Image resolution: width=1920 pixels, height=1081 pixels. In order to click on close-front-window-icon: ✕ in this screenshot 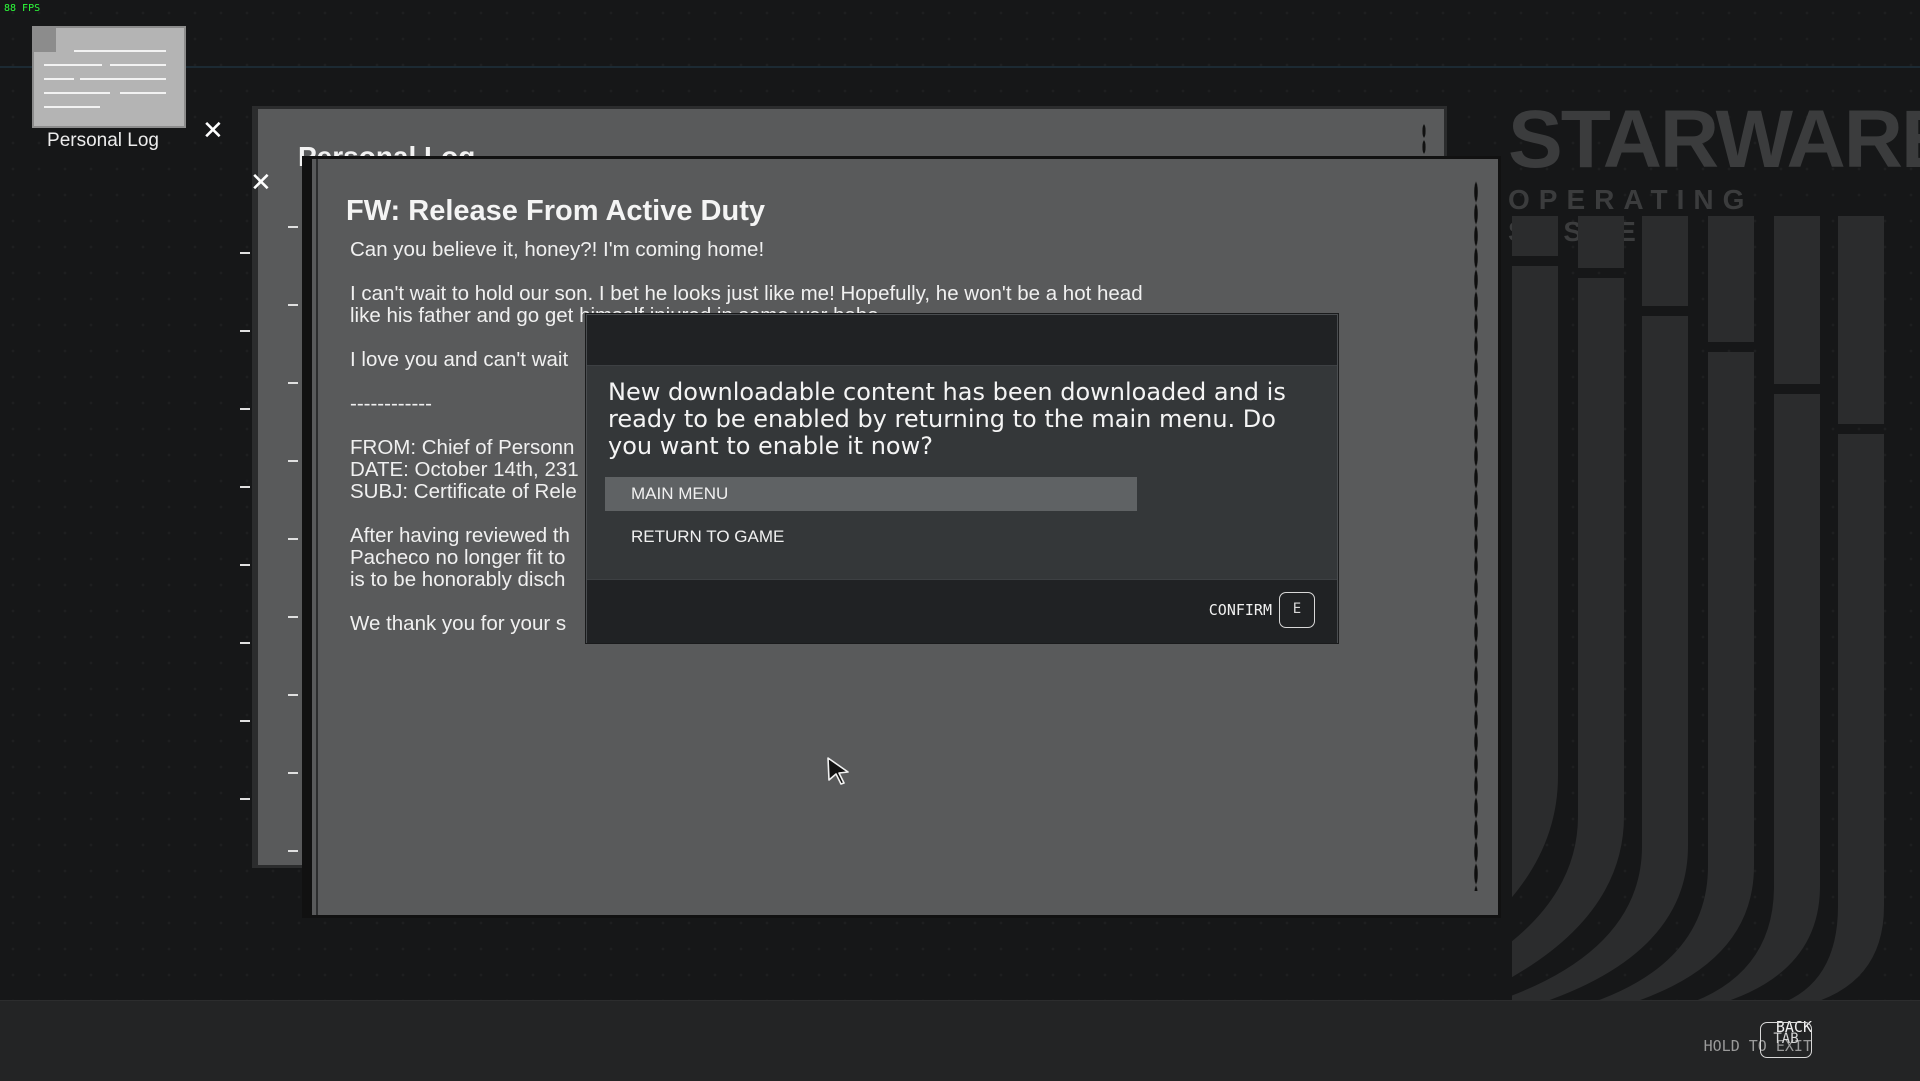, I will do `click(261, 183)`.